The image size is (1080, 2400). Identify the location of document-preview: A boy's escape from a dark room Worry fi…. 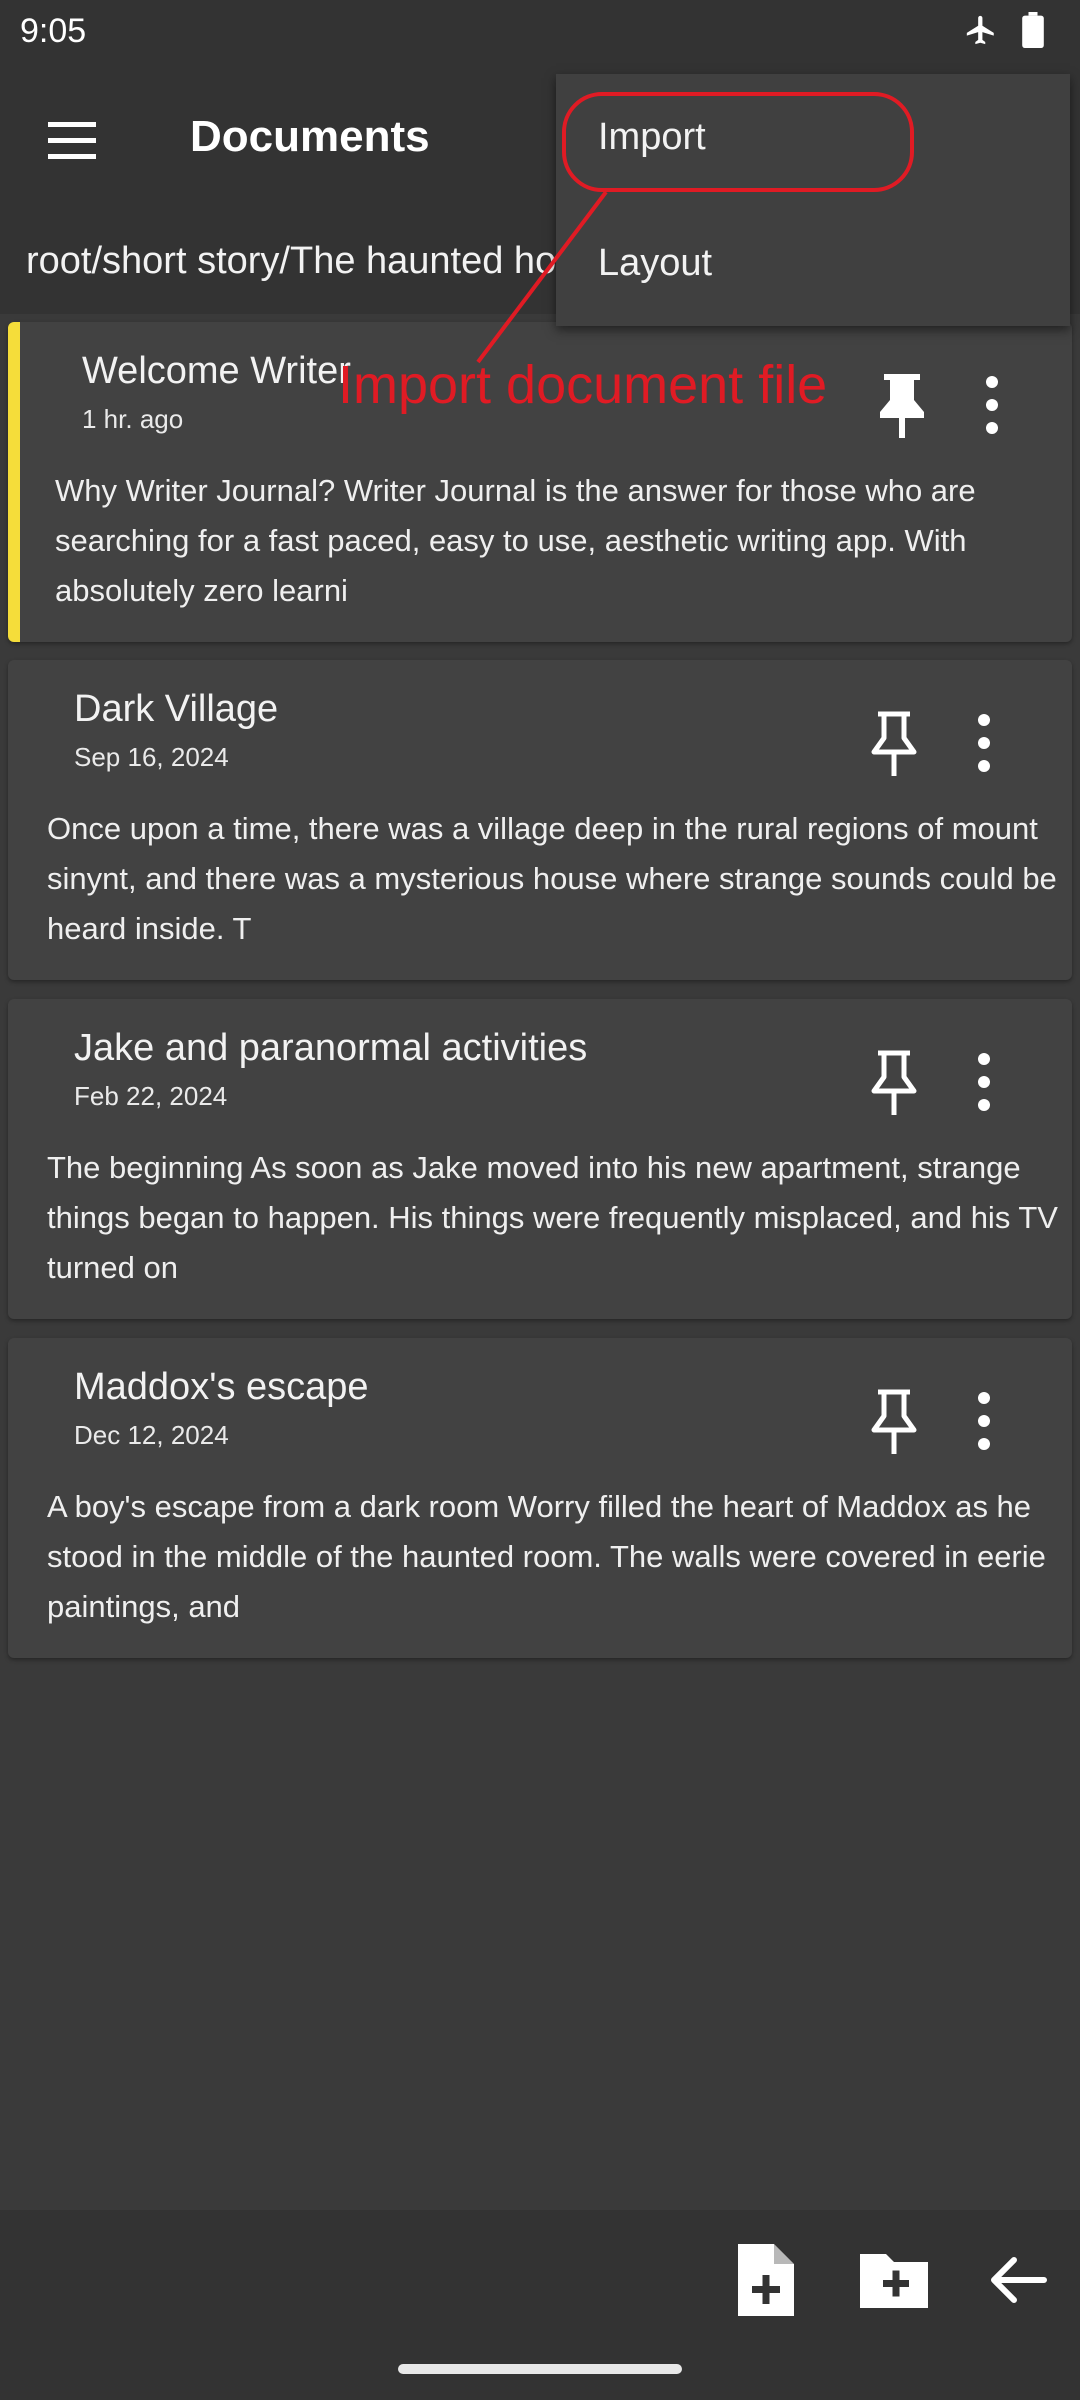
(546, 1556).